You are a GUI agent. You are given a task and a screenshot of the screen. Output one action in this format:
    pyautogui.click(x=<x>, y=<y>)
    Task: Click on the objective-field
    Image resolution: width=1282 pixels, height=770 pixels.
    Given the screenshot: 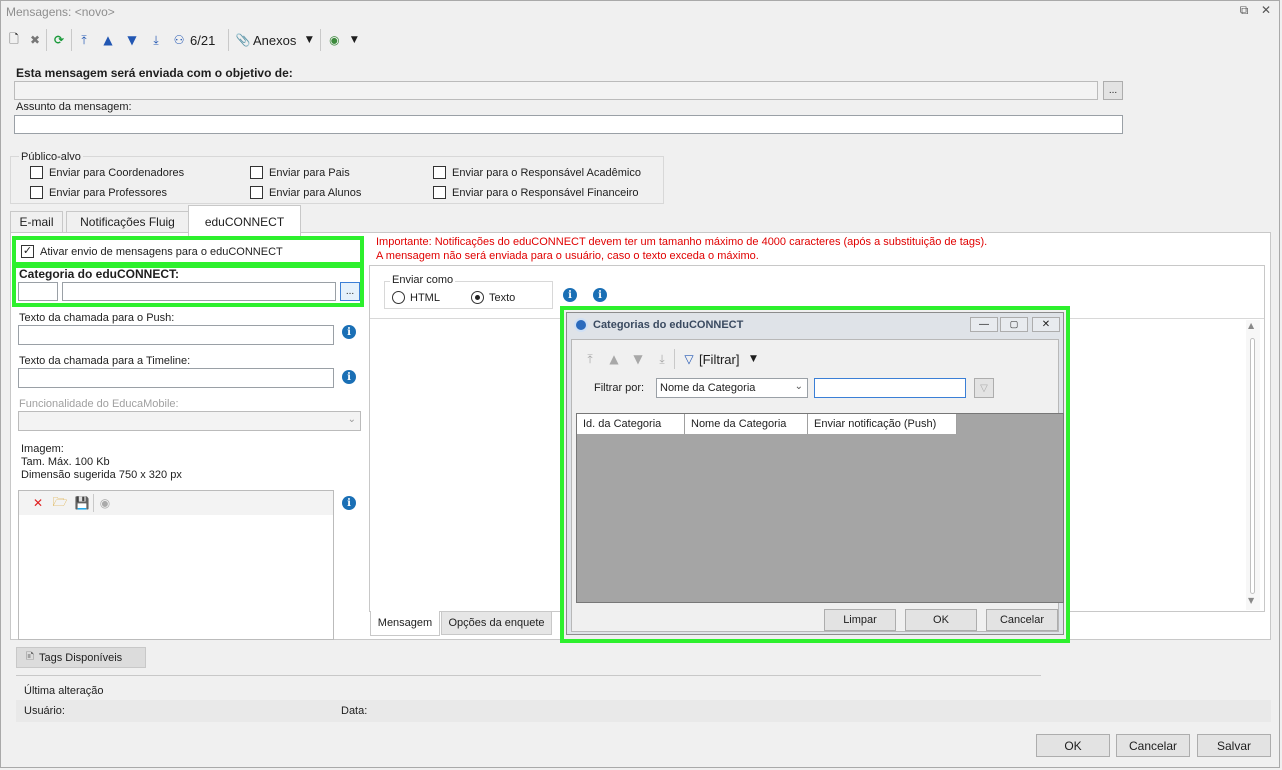 What is the action you would take?
    pyautogui.click(x=556, y=90)
    